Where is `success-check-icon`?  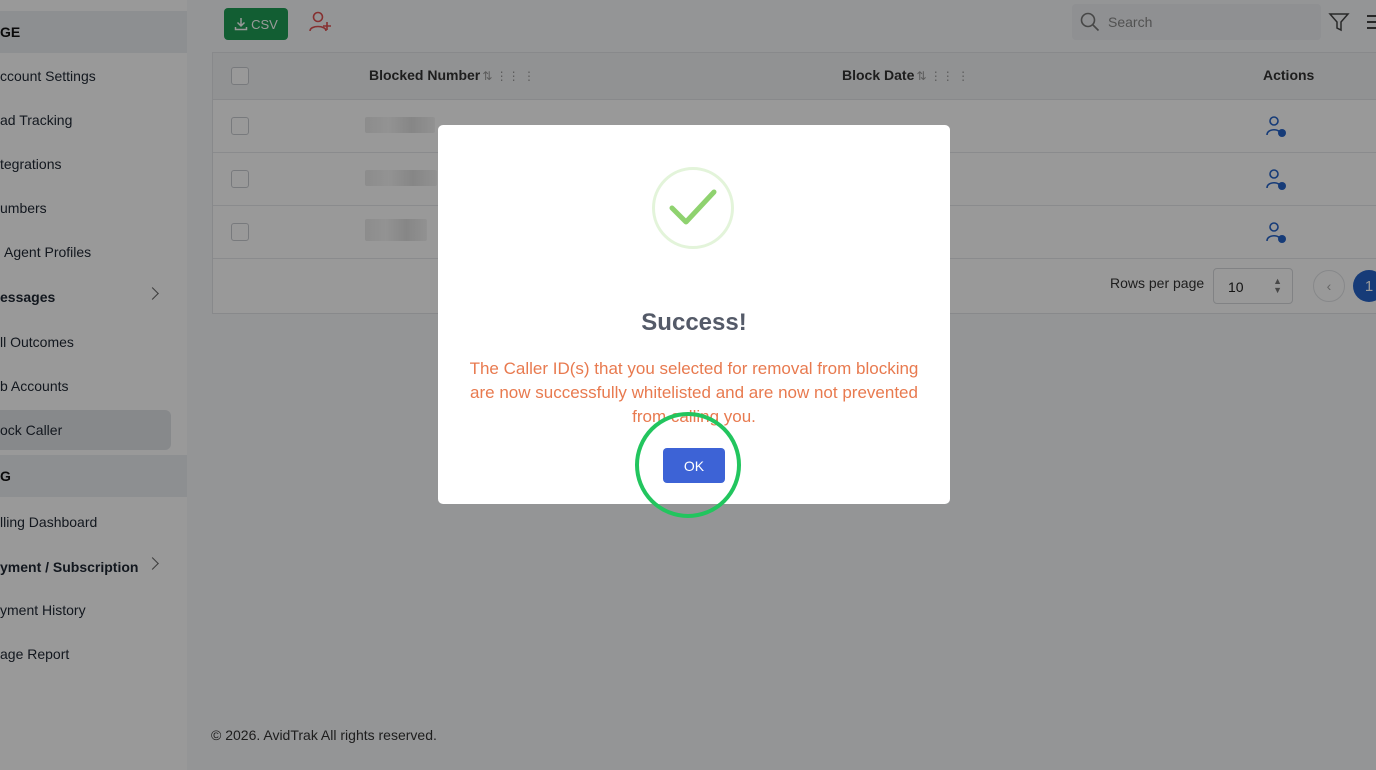
success-check-icon is located at coordinates (693, 208).